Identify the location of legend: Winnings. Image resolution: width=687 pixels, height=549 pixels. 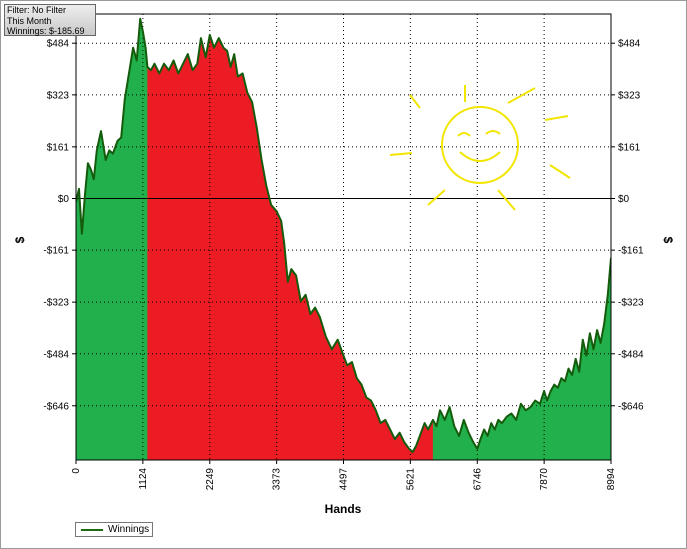
(114, 529).